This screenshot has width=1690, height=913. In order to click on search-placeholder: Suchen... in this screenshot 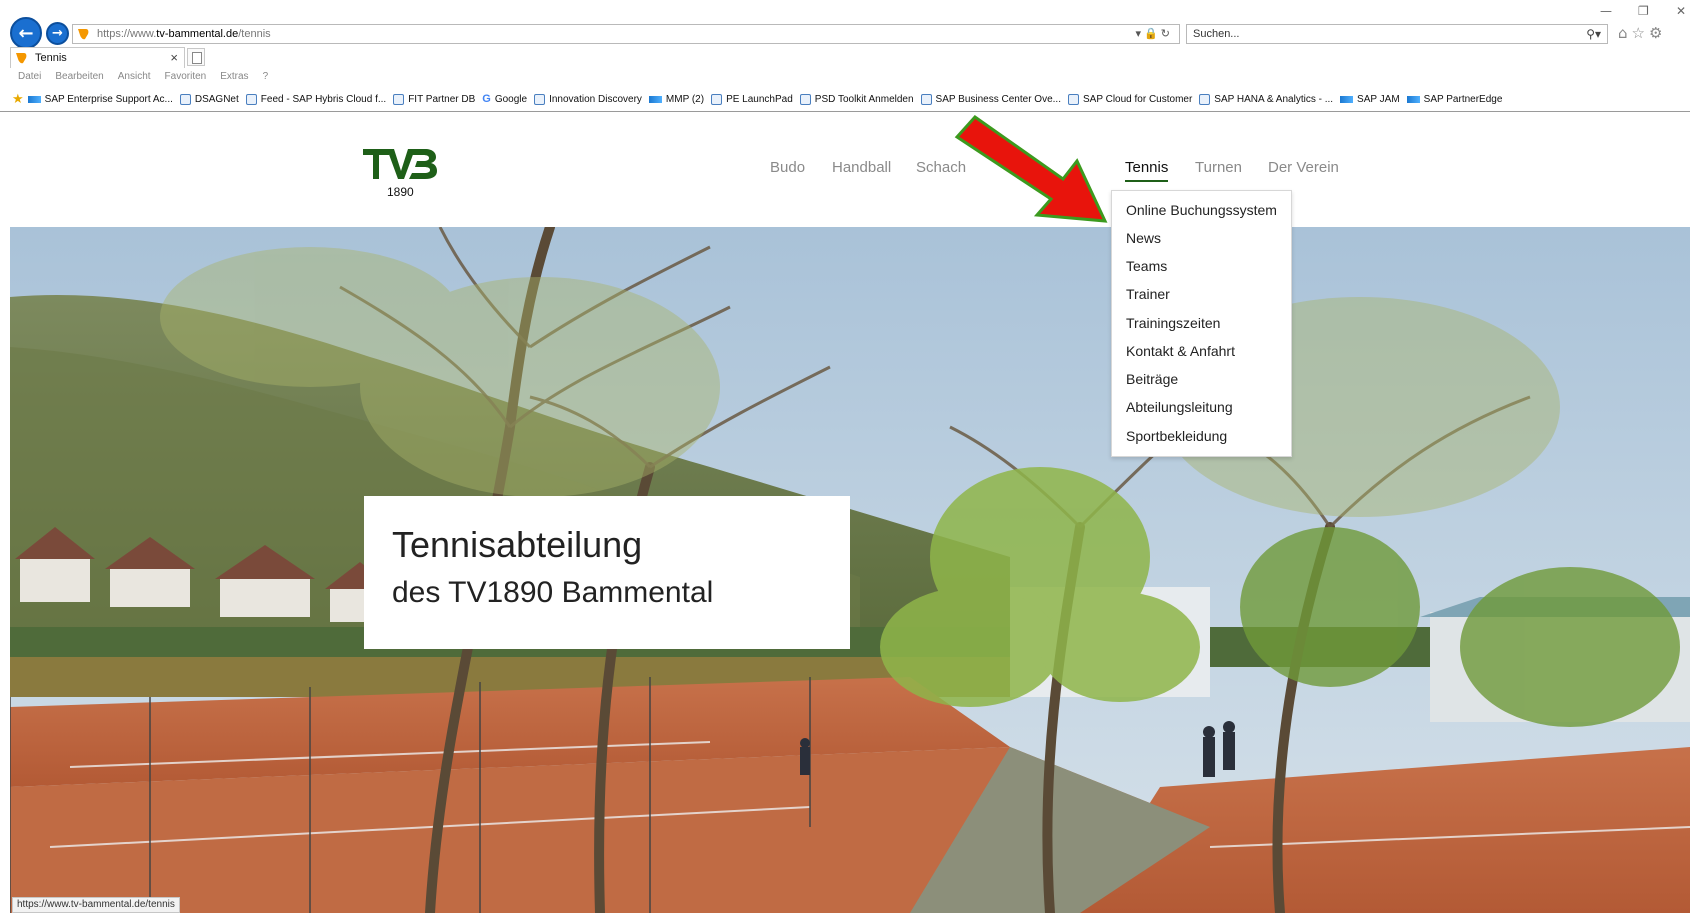, I will do `click(1216, 34)`.